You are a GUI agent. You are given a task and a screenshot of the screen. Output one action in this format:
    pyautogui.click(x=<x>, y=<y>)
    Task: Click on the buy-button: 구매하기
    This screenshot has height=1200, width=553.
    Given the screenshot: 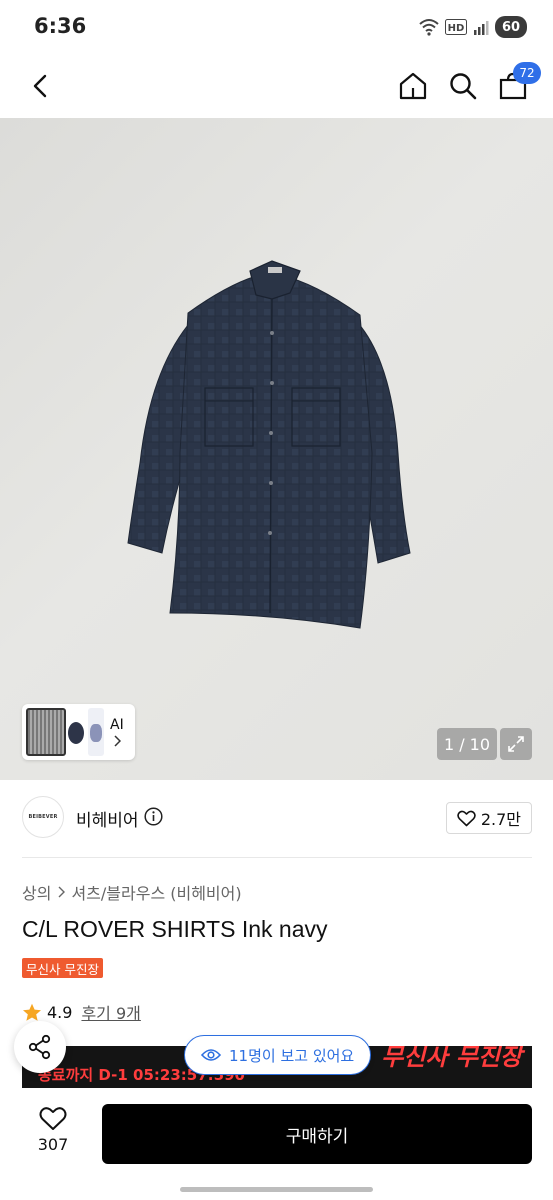 What is the action you would take?
    pyautogui.click(x=317, y=1134)
    